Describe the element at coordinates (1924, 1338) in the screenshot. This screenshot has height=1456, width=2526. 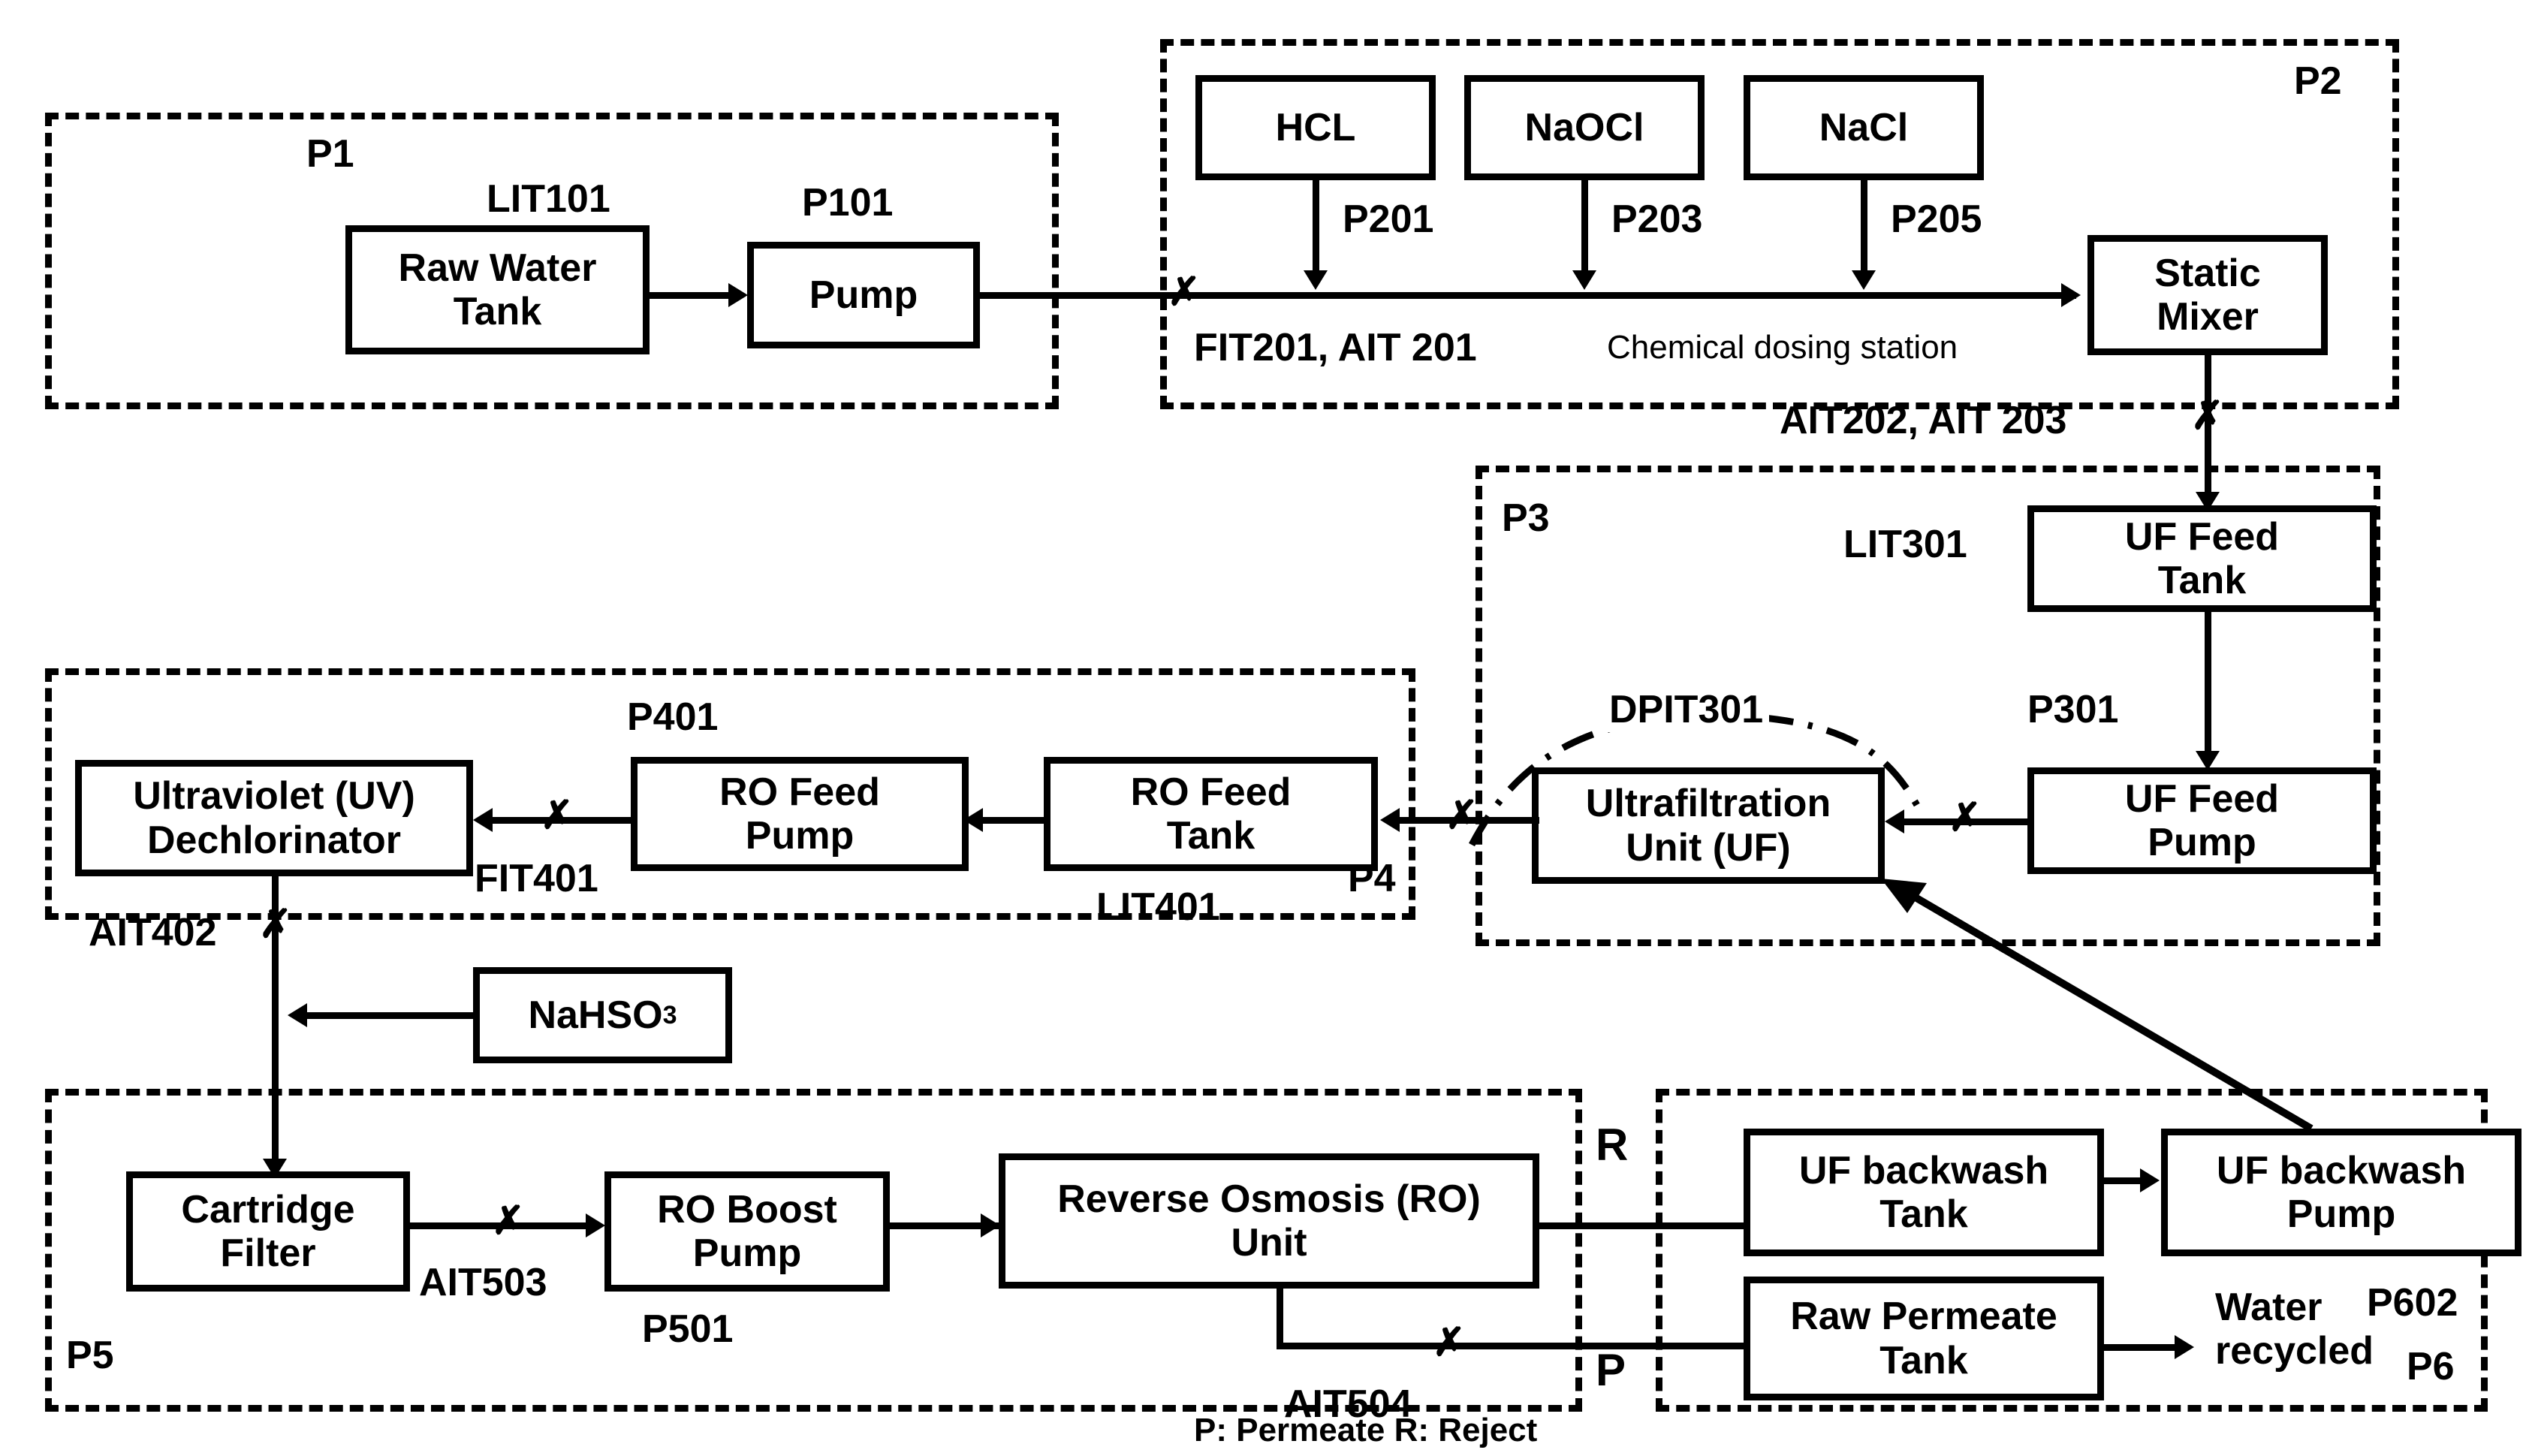
I see `unit-raw-permeate-tank: Raw Permeate Tank` at that location.